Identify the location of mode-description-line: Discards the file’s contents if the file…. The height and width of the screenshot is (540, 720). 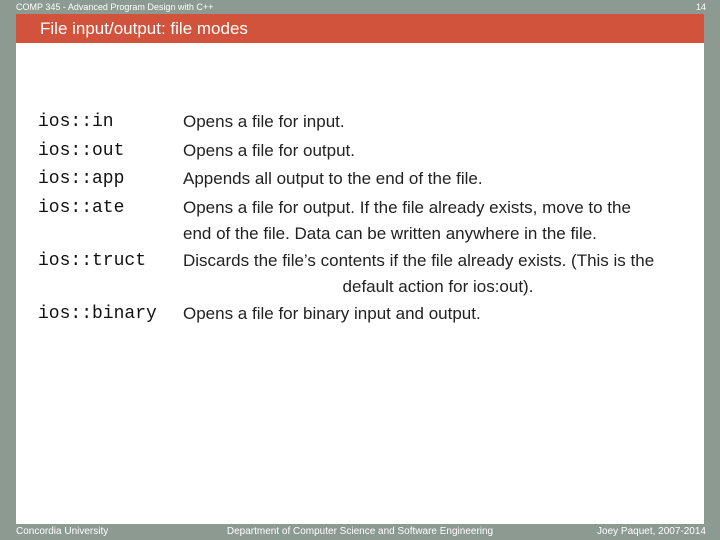
(419, 260).